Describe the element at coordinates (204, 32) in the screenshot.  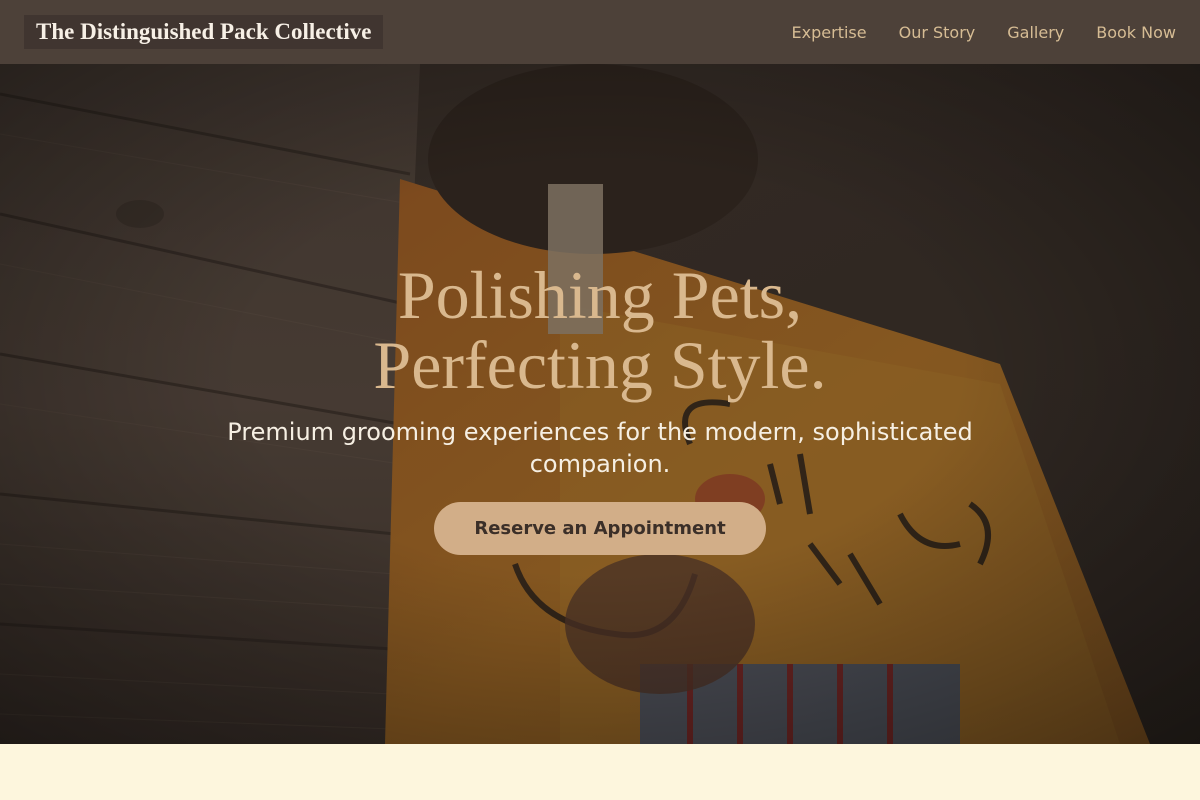
I see `brand-logo: The Distinguished Pack Collective` at that location.